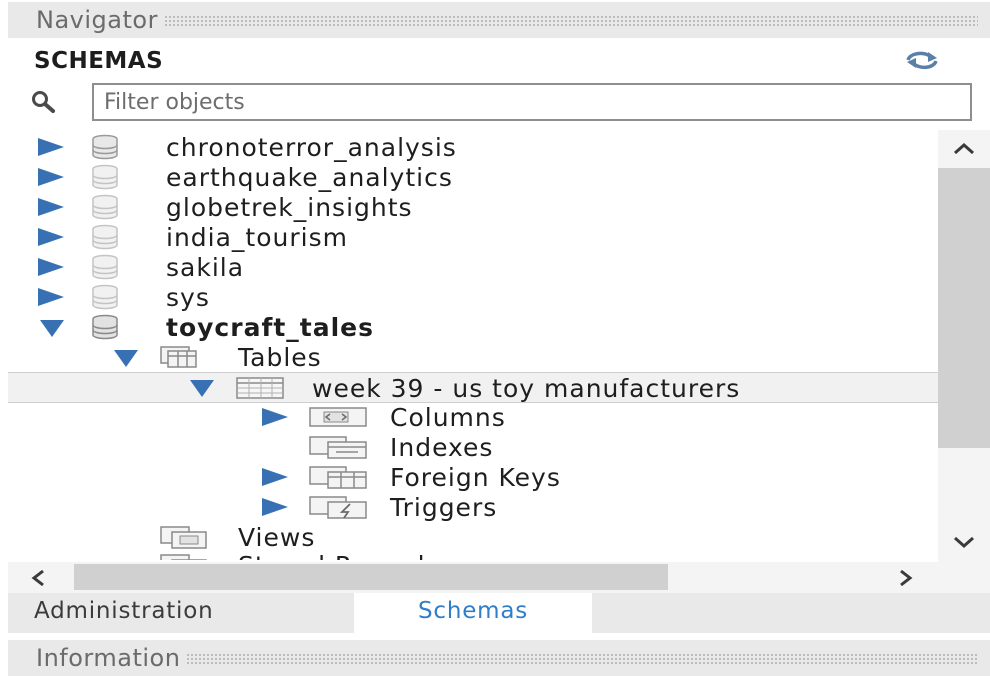  Describe the element at coordinates (38, 578) in the screenshot. I see `scroll-left-icon` at that location.